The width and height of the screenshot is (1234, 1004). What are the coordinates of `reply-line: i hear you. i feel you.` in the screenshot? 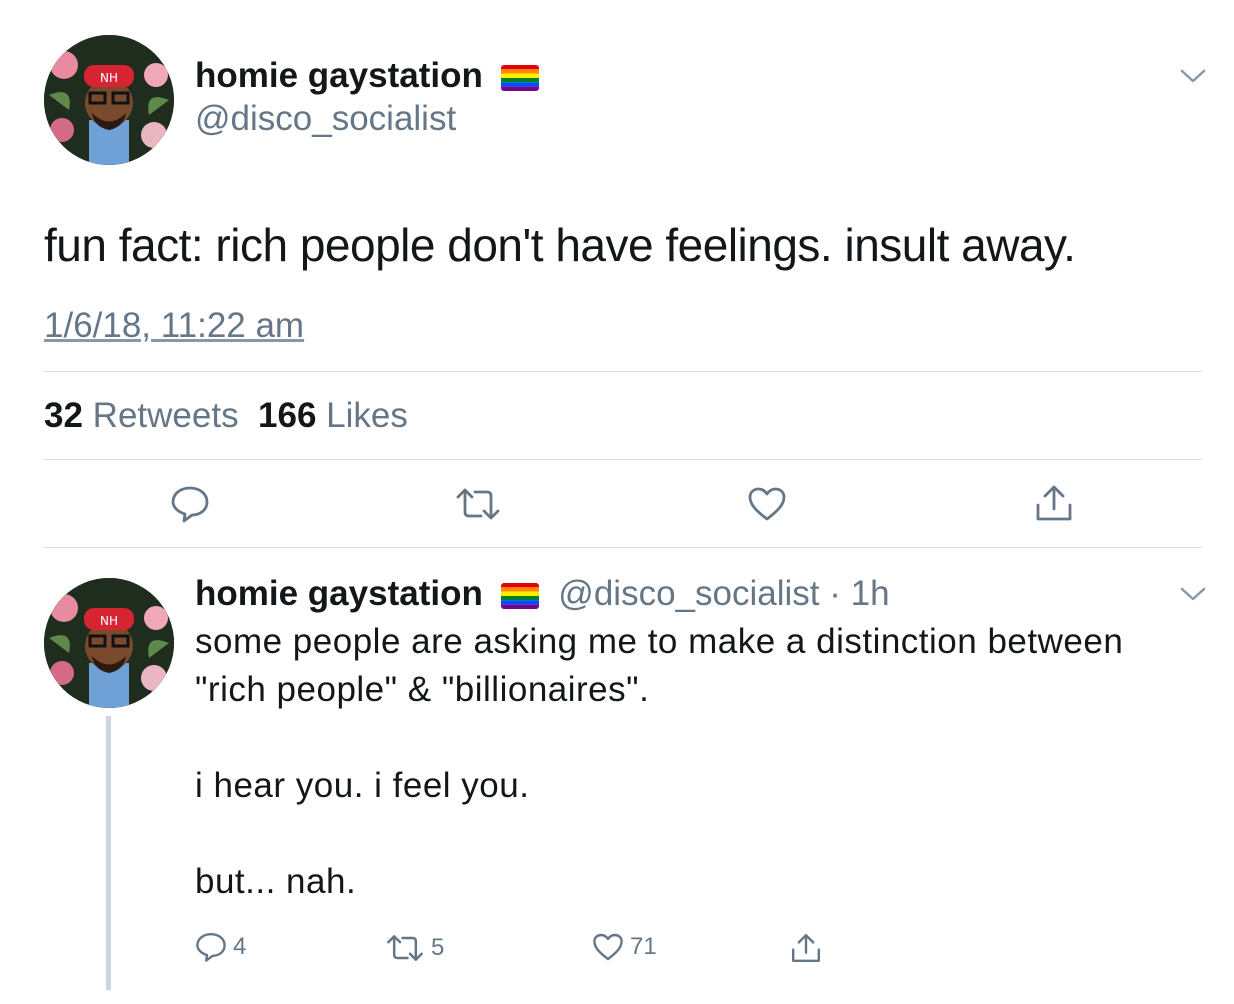 It's located at (362, 785).